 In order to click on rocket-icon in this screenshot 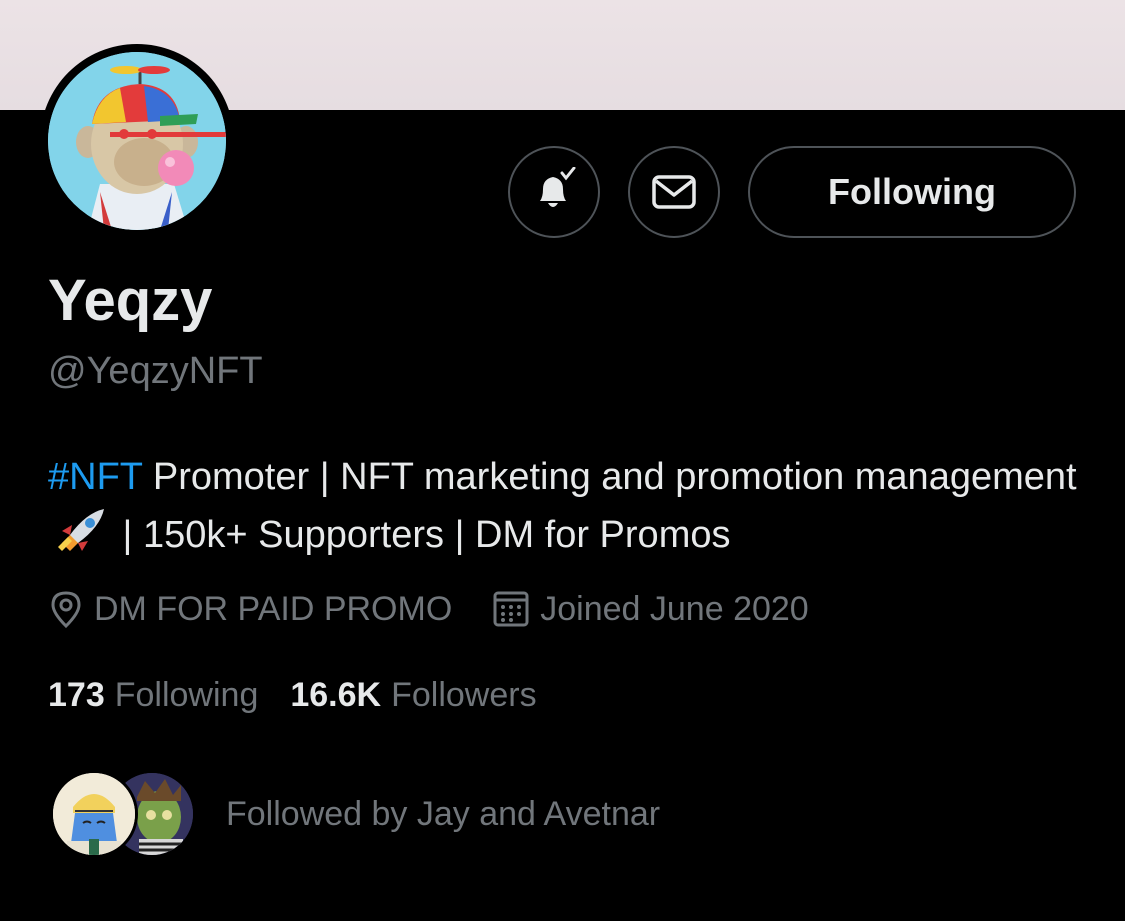, I will do `click(81, 530)`.